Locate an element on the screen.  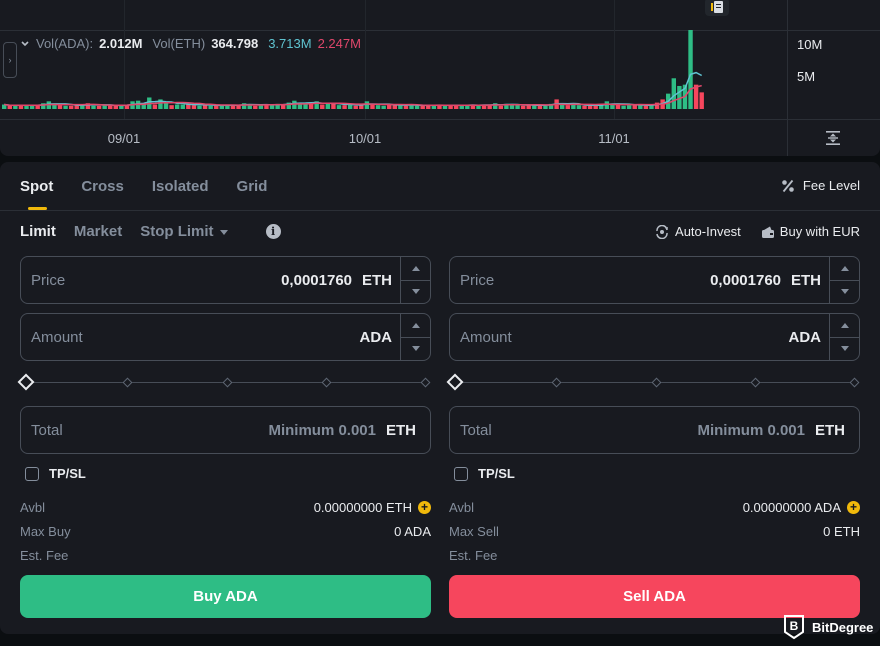
quick-links: Auto-Invest Buy with EUR is located at coordinates (757, 231).